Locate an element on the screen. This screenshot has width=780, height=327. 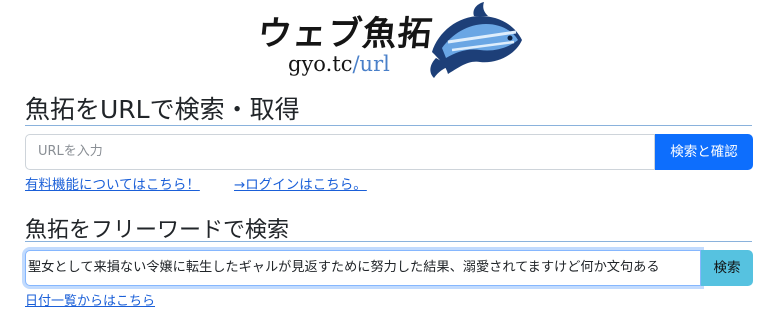
url-input: URLを入力 is located at coordinates (340, 152).